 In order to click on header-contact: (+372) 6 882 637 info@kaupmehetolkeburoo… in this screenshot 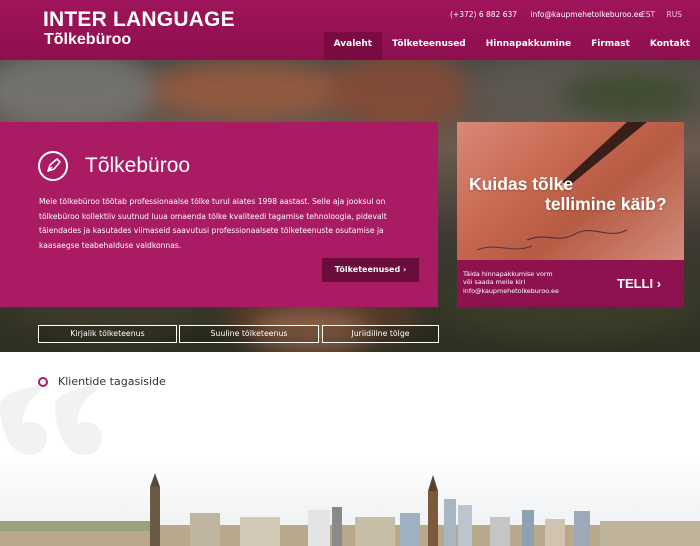, I will do `click(552, 14)`.